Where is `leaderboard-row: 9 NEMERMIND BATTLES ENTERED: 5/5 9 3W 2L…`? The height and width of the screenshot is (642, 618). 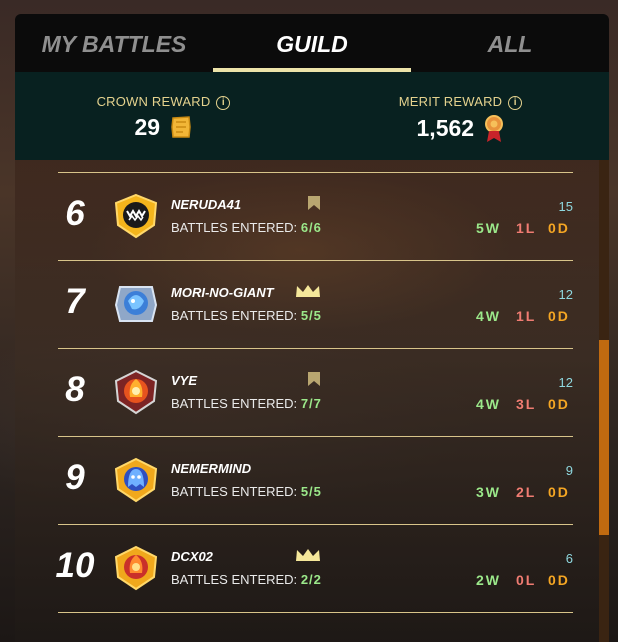
leaderboard-row: 9 NEMERMIND BATTLES ENTERED: 5/5 9 3W 2L… is located at coordinates (307, 480).